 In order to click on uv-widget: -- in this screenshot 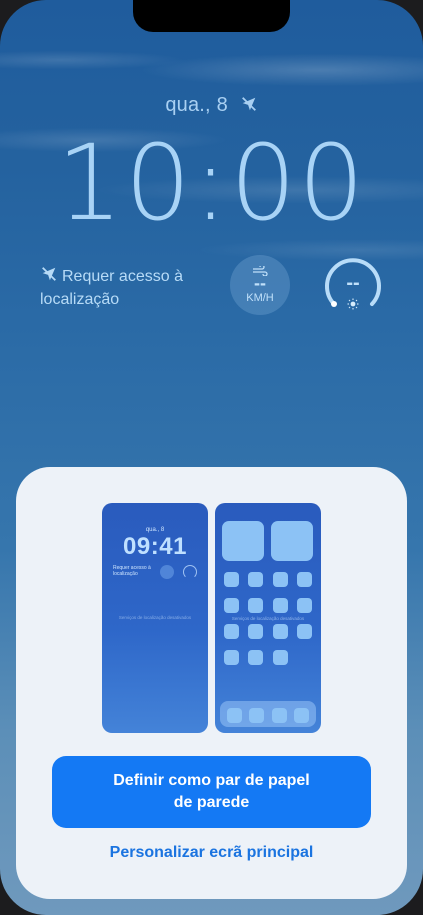, I will do `click(353, 286)`.